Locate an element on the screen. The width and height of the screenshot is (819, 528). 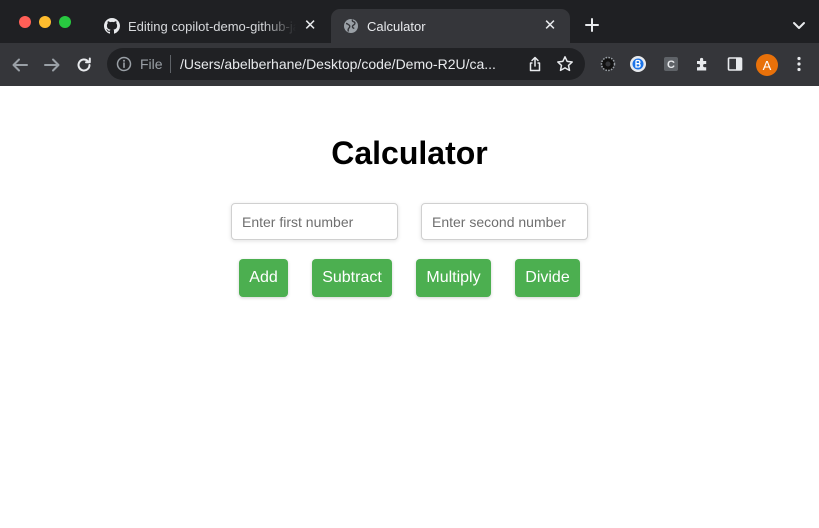
profile-avatar: A is located at coordinates (767, 65).